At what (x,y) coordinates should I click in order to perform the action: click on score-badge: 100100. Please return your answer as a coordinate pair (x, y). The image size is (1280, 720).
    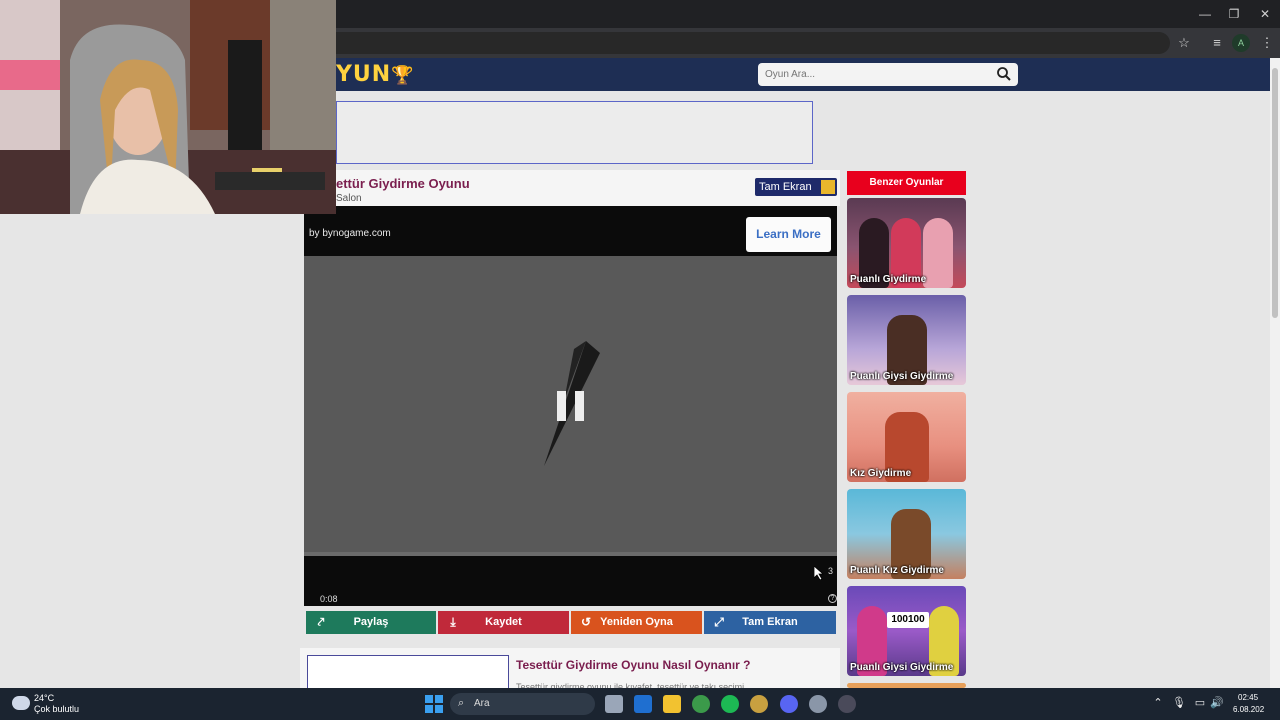
    Looking at the image, I should click on (908, 620).